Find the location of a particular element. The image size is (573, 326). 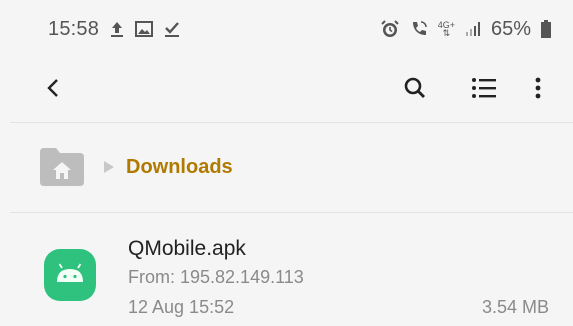

search-icon is located at coordinates (415, 88).